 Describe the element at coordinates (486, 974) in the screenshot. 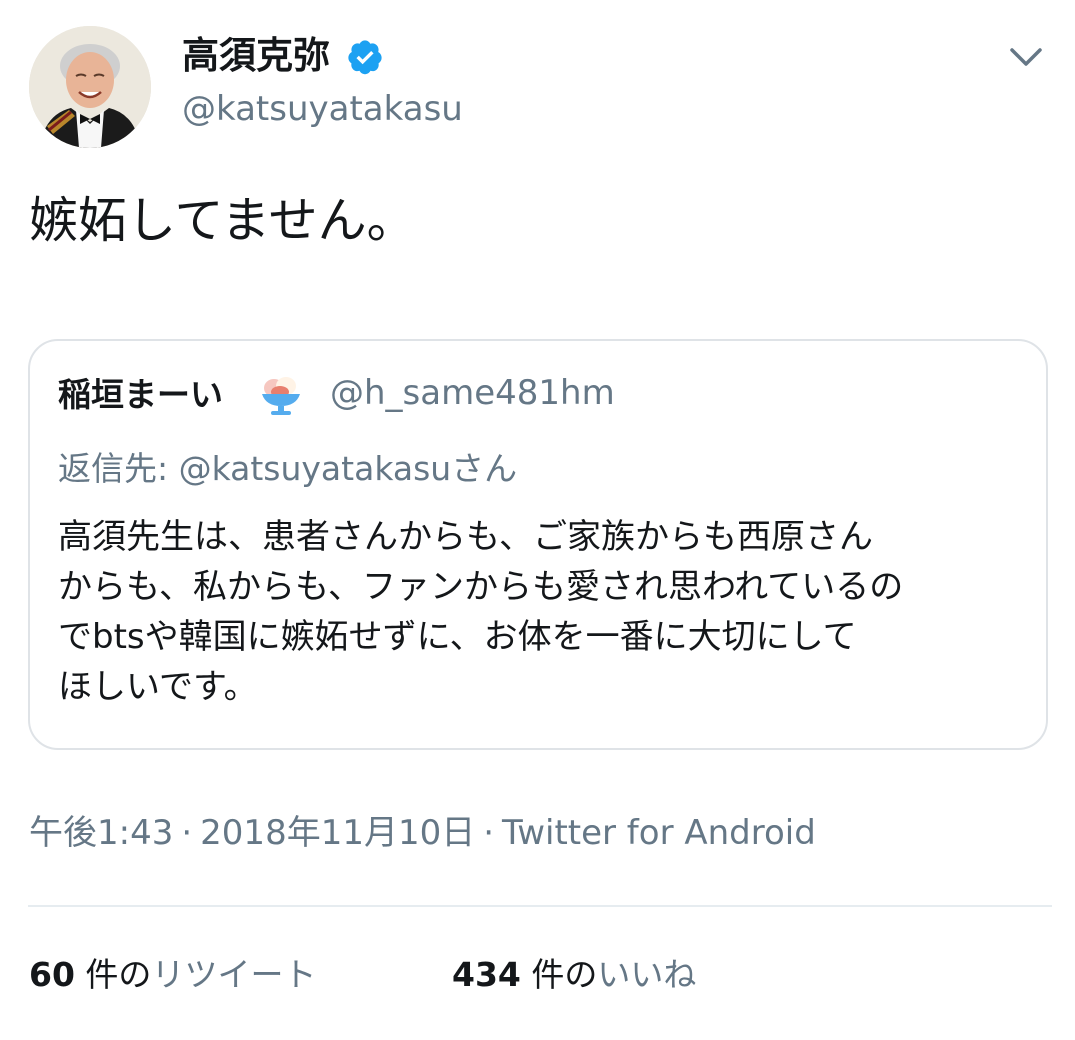

I see `likes-count: 434` at that location.